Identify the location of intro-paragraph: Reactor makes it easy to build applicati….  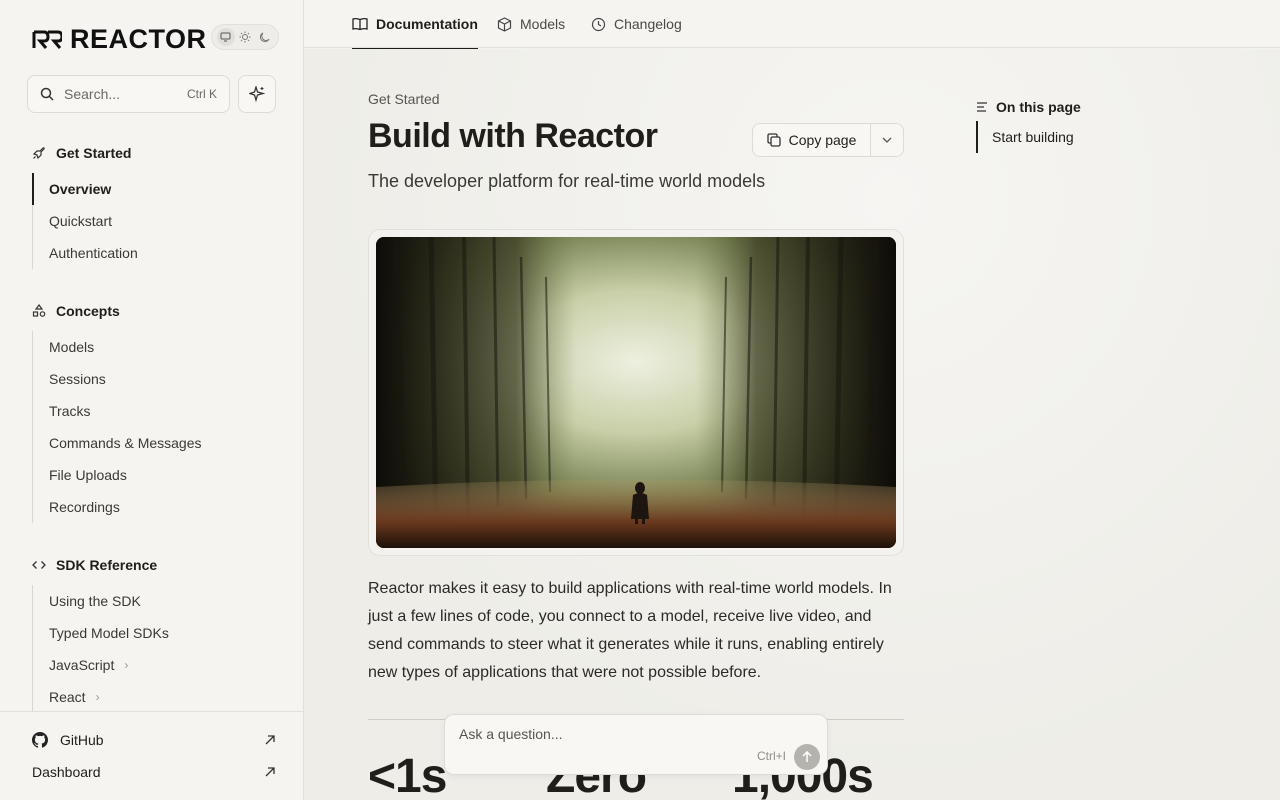
(630, 630).